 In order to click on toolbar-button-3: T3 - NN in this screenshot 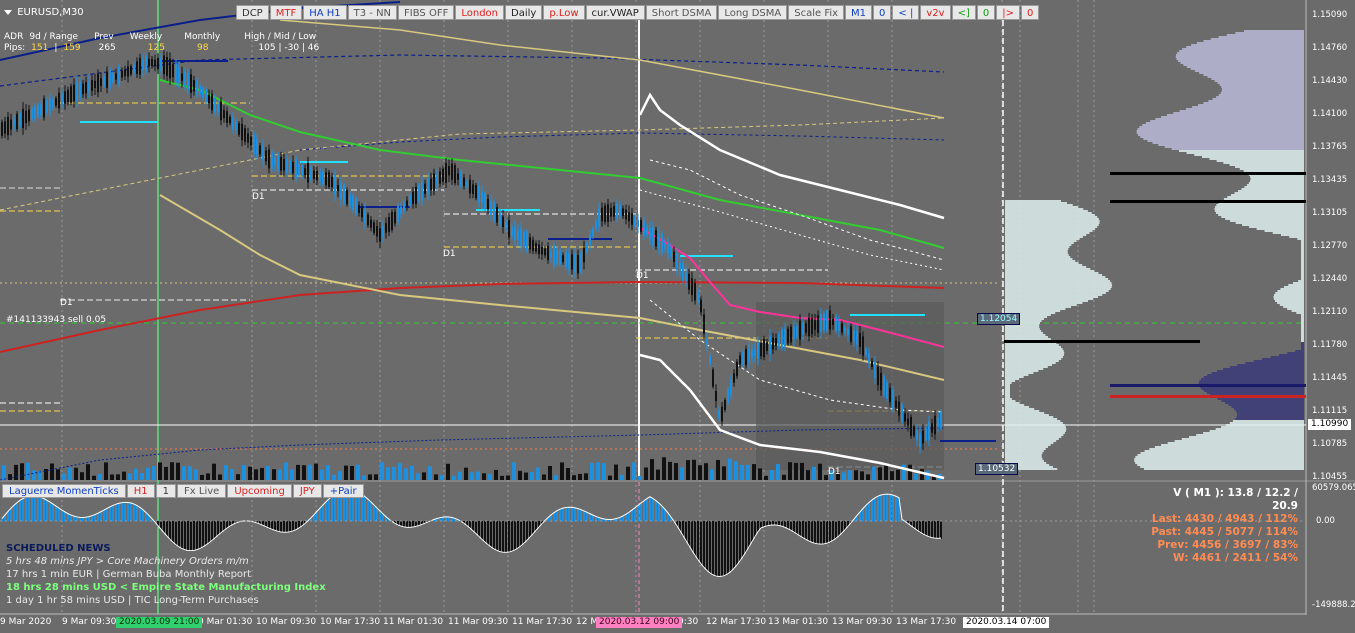, I will do `click(372, 12)`.